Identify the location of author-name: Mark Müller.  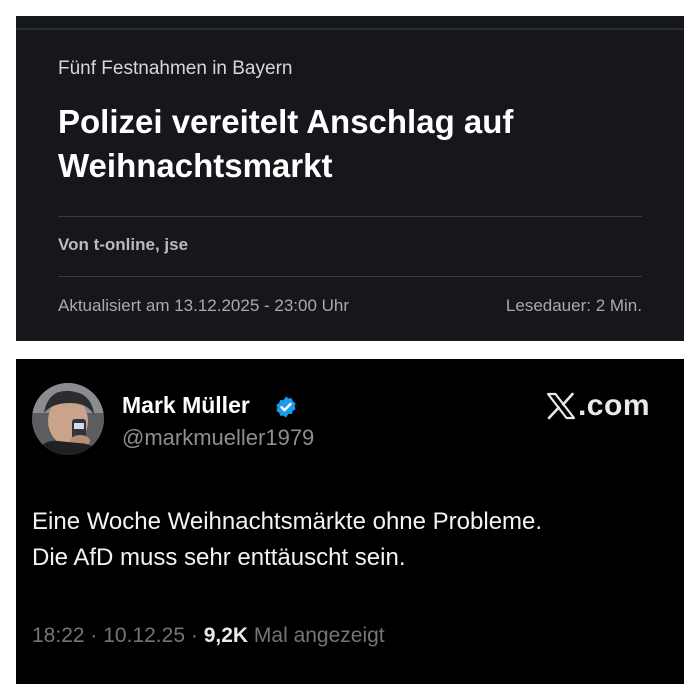
(186, 405).